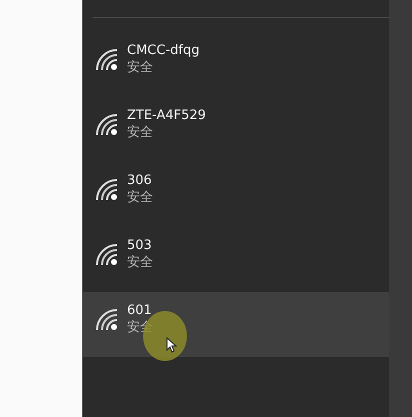 The image size is (412, 417). What do you see at coordinates (236, 194) in the screenshot?
I see `network-item: 306 安全` at bounding box center [236, 194].